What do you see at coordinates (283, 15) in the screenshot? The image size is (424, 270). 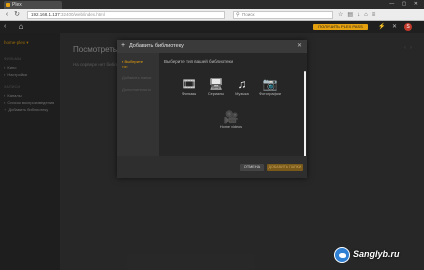 I see `search-input: ⚲ Поиск` at bounding box center [283, 15].